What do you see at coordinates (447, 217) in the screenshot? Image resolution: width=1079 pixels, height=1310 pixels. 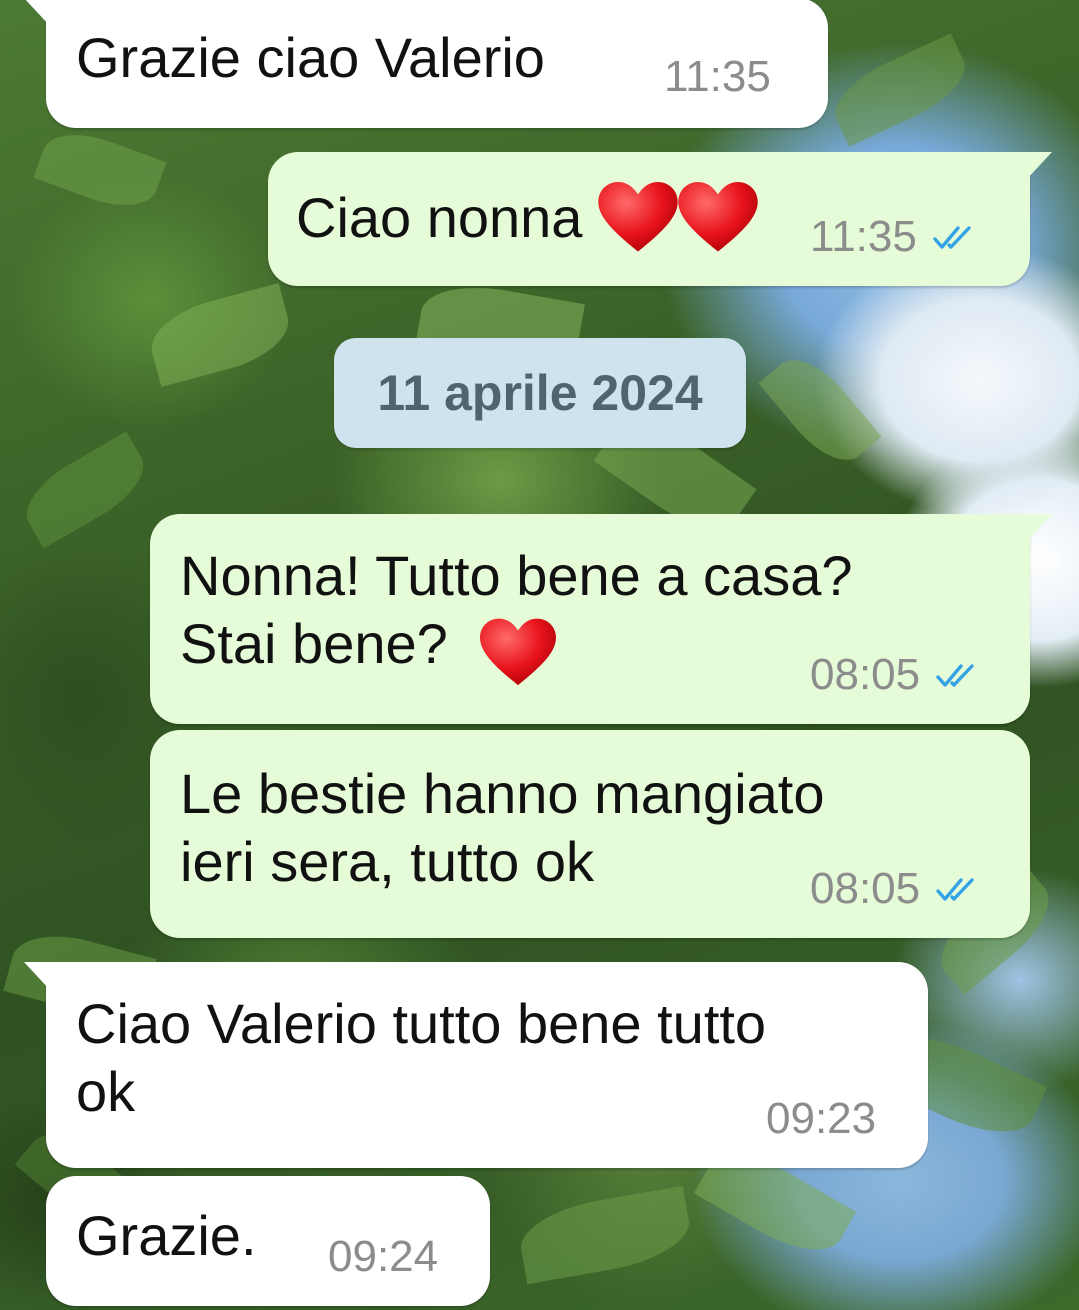 I see `message-text: Ciao nonna` at bounding box center [447, 217].